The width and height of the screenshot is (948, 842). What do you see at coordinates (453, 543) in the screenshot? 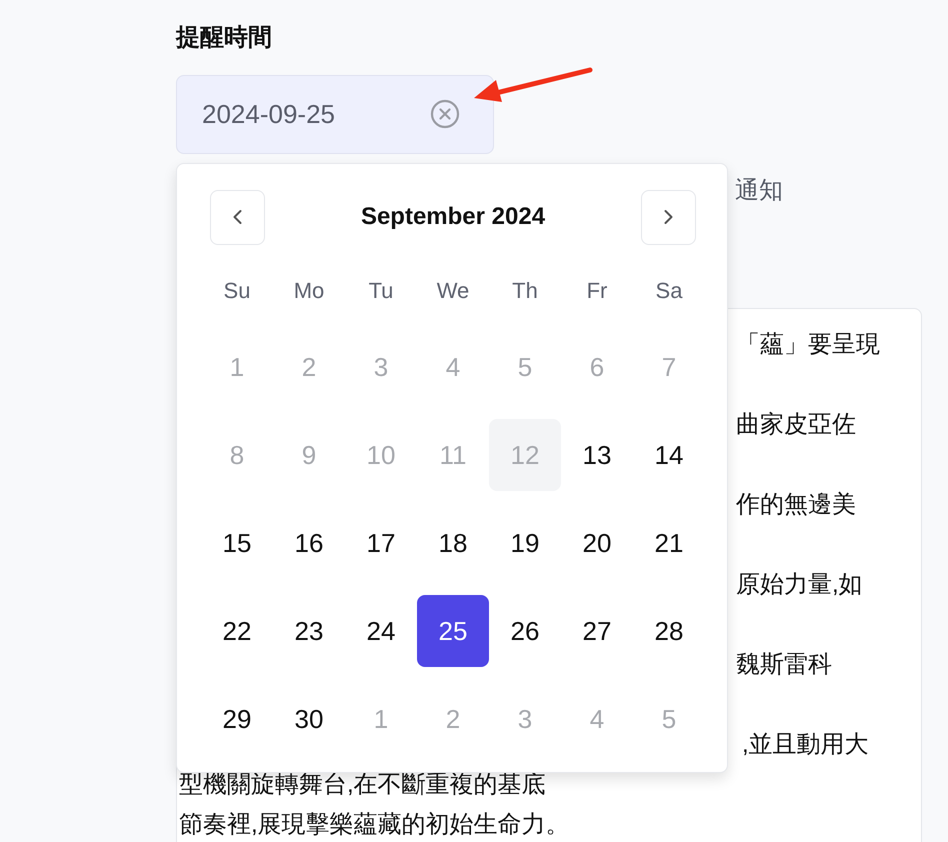
I see `calendar-day: 18` at bounding box center [453, 543].